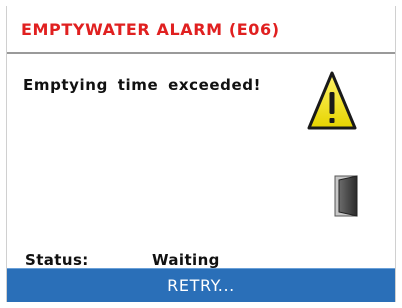 The height and width of the screenshot is (308, 402). Describe the element at coordinates (332, 100) in the screenshot. I see `warning-triangle-icon` at that location.